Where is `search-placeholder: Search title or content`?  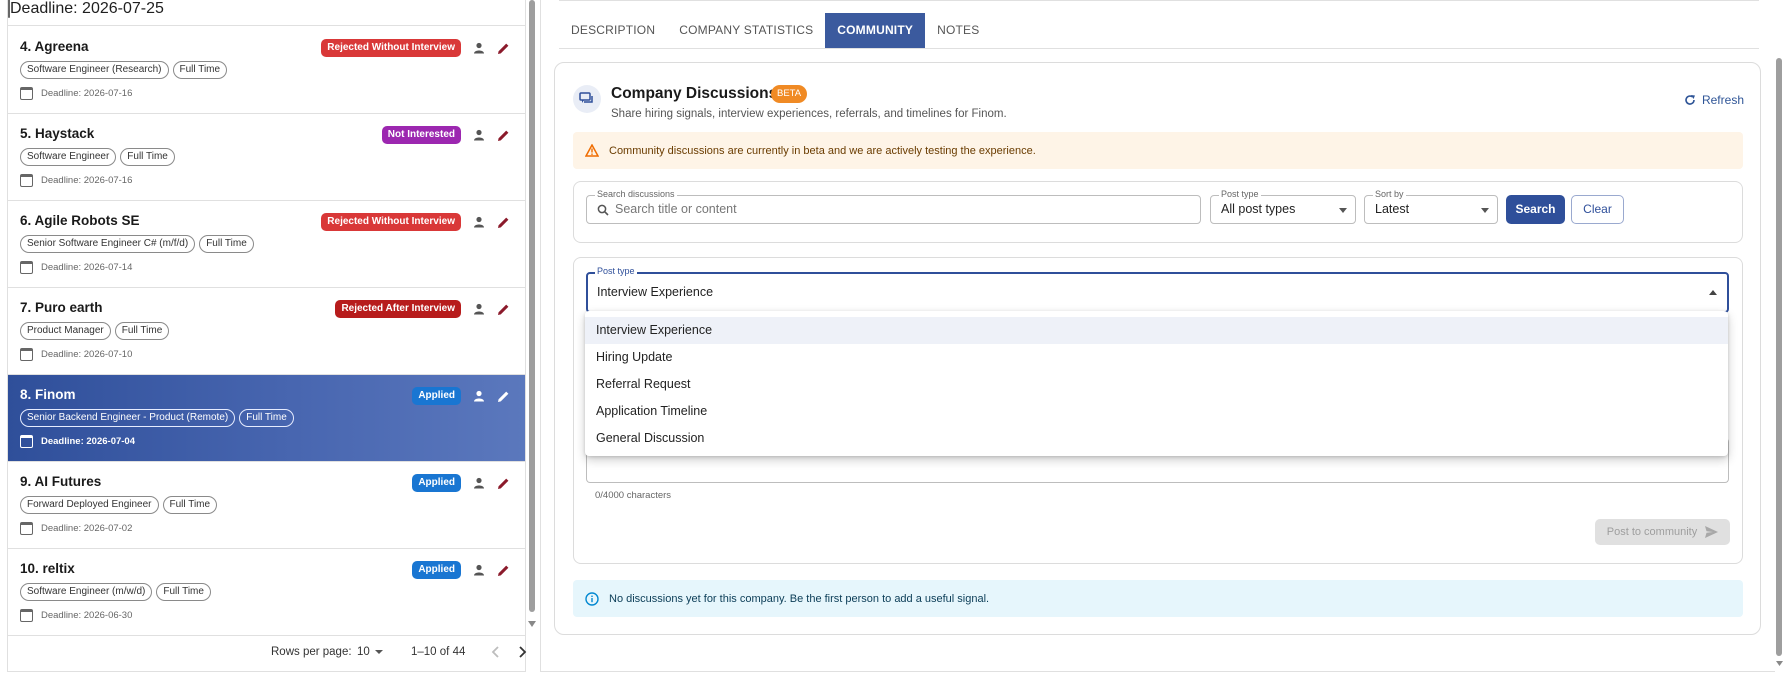
search-placeholder: Search title or content is located at coordinates (676, 209).